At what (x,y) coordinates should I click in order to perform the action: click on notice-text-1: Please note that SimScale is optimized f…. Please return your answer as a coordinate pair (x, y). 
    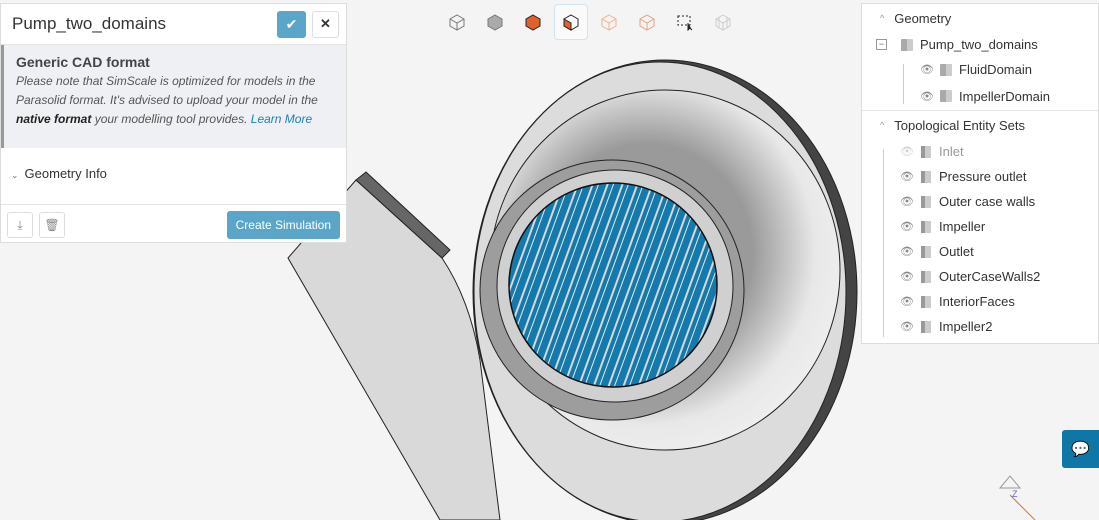
    Looking at the image, I should click on (167, 90).